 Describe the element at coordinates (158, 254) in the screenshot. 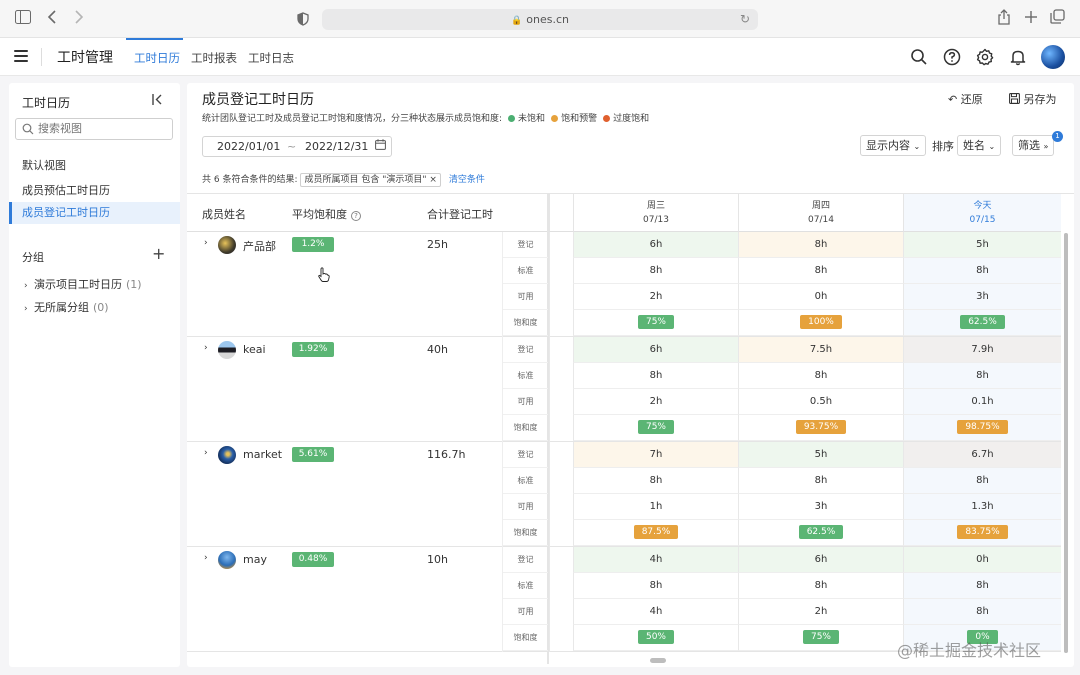

I see `add-group-icon: +` at that location.